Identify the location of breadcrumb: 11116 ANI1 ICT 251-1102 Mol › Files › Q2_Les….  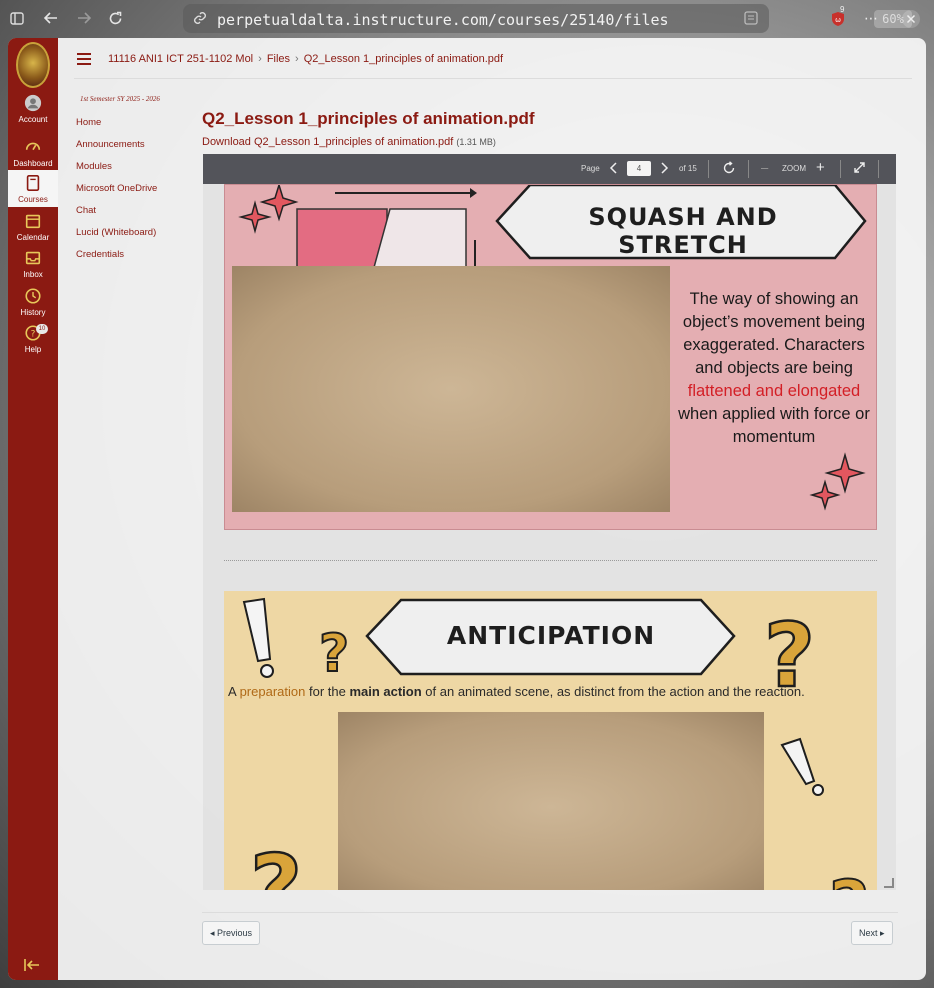
(305, 59).